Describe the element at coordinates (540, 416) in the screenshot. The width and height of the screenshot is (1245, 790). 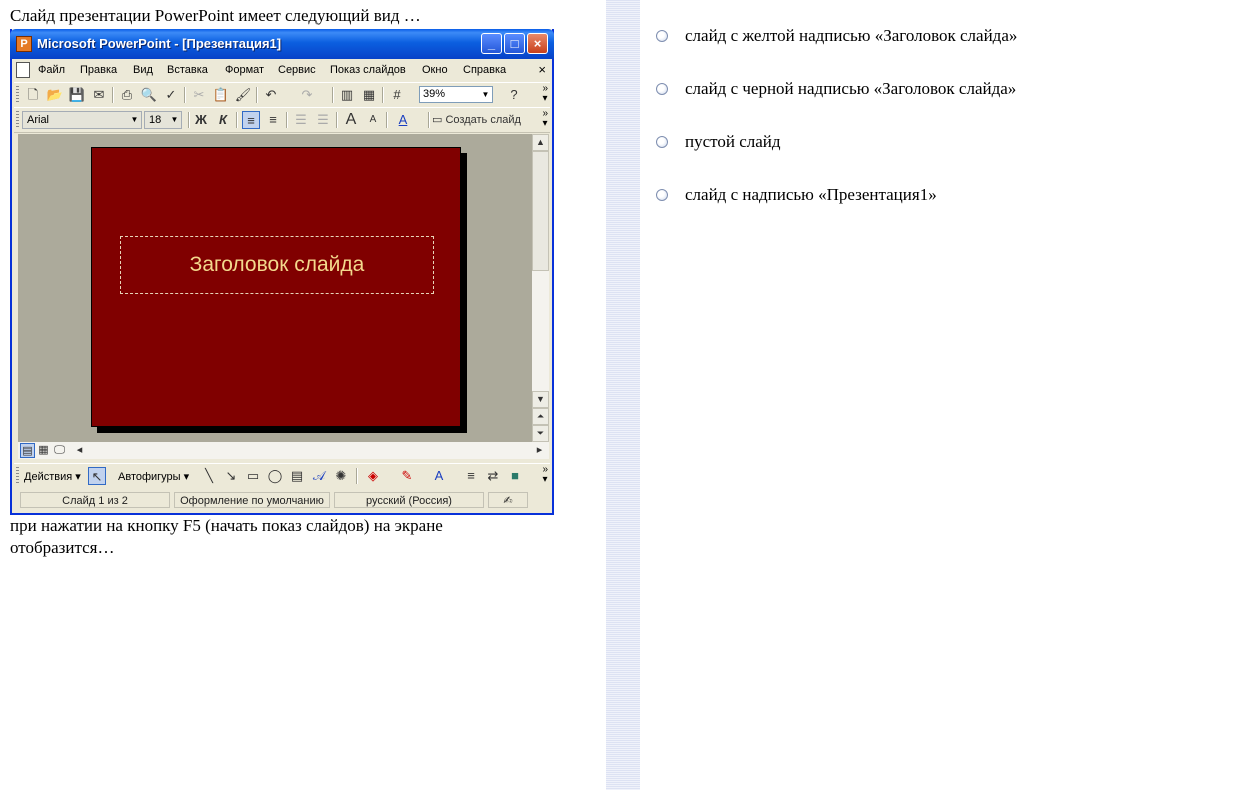
I see `previous-slide-icon: ⏶` at that location.